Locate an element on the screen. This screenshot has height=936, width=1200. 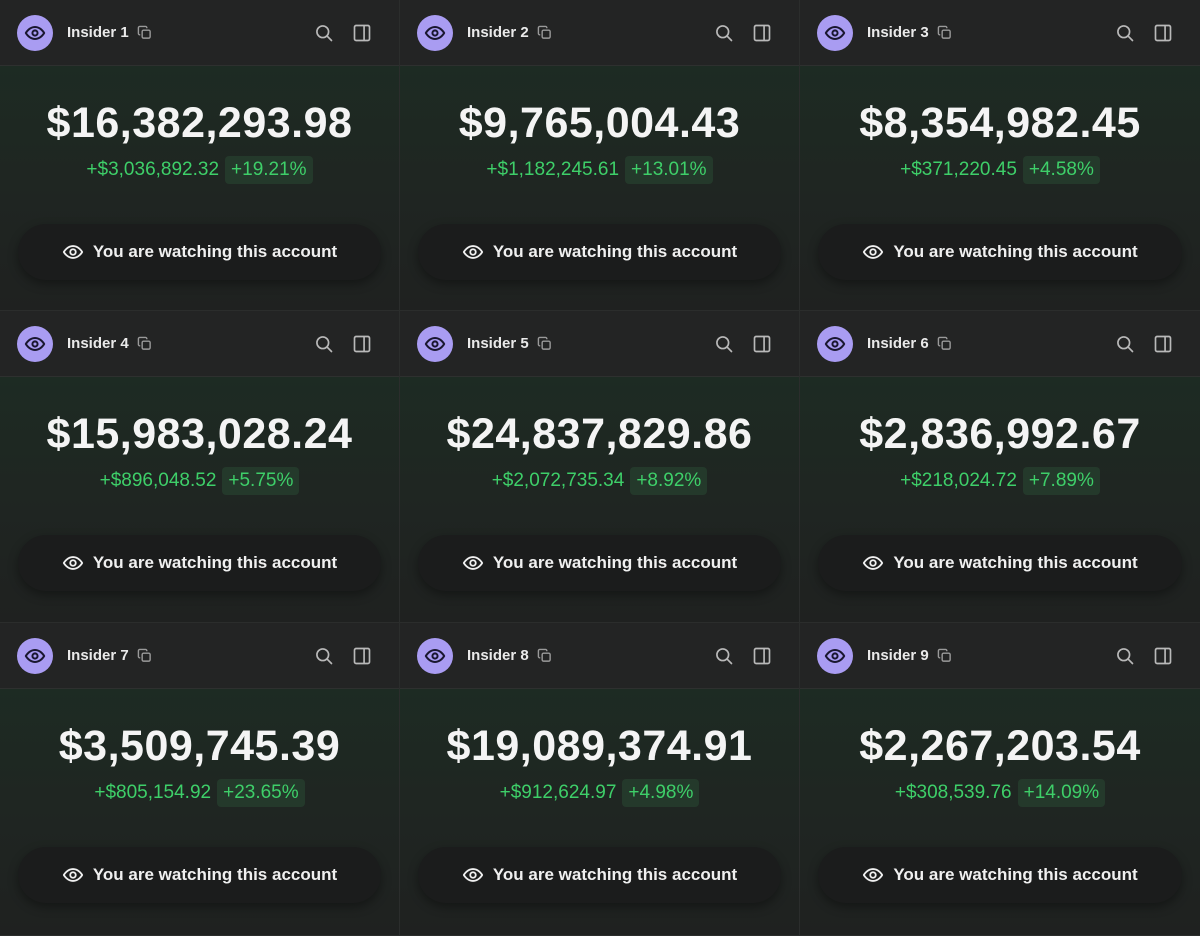
card-header: Insider 5 is located at coordinates (599, 344).